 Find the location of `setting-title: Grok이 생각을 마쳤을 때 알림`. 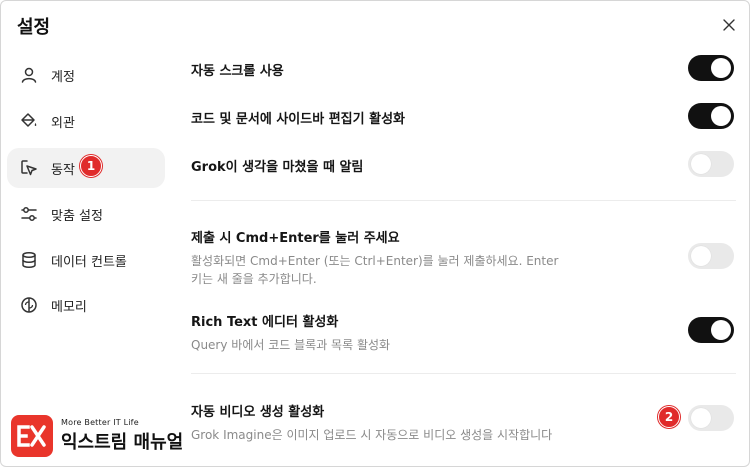

setting-title: Grok이 생각을 마쳤을 때 알림 is located at coordinates (277, 167).